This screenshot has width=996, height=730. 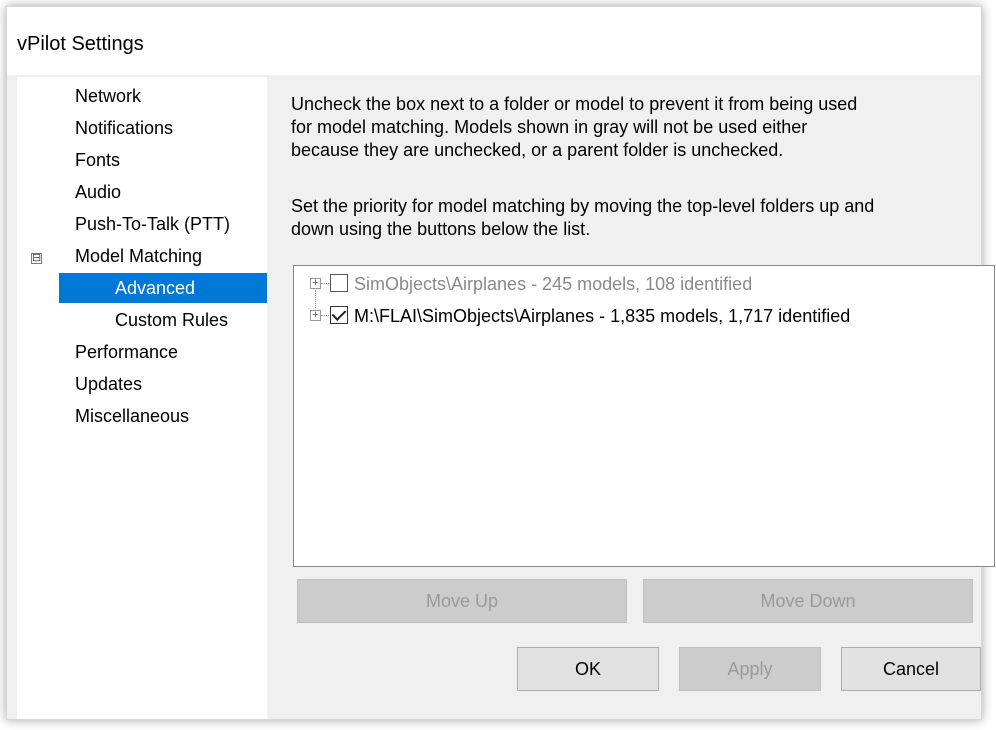 I want to click on cancel-button: Cancel, so click(x=911, y=669).